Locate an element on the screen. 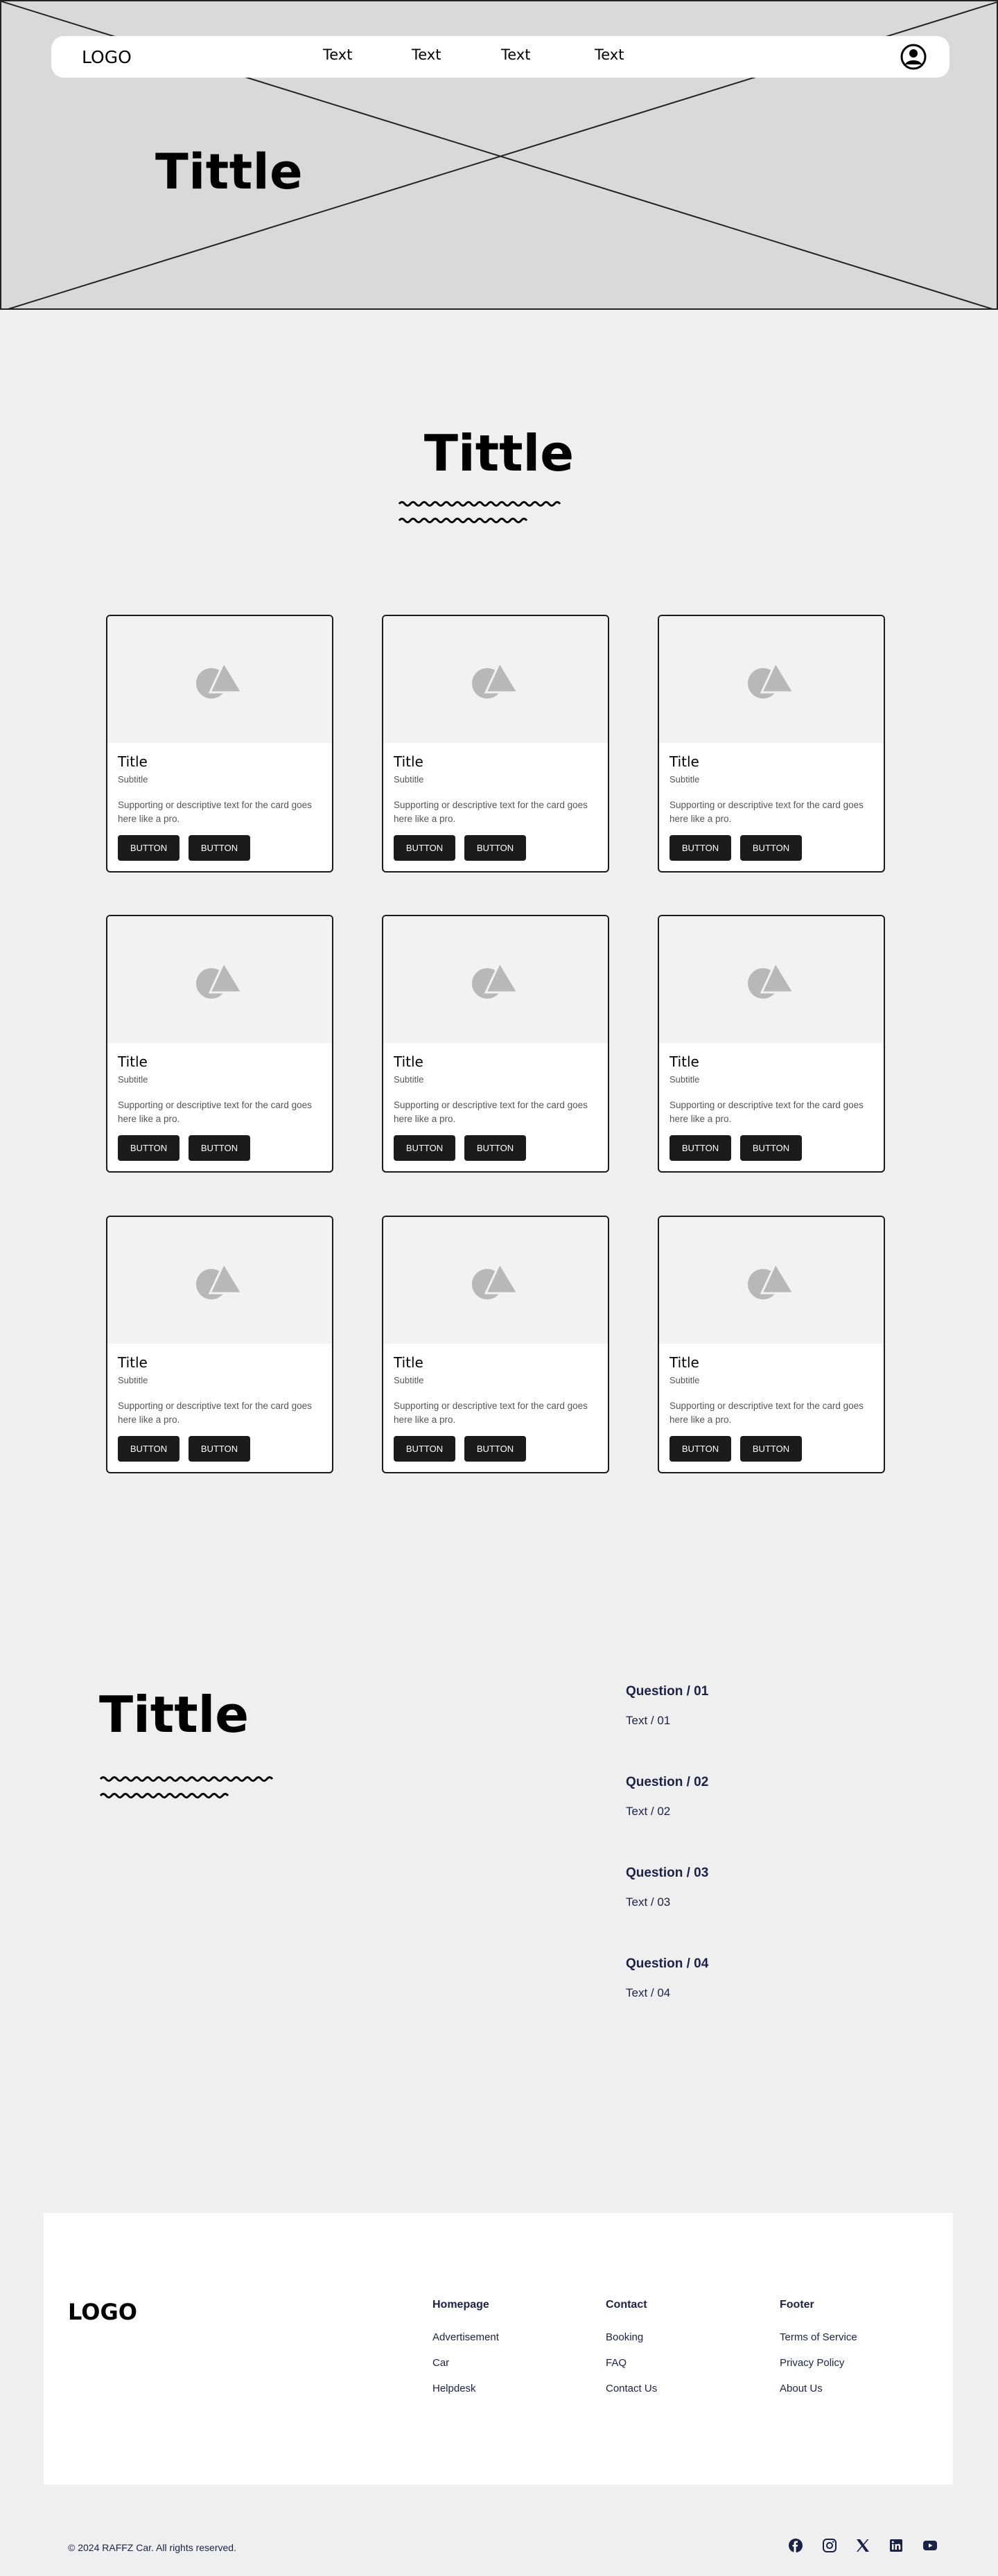 The image size is (998, 2576). hero-title: Tittle is located at coordinates (230, 171).